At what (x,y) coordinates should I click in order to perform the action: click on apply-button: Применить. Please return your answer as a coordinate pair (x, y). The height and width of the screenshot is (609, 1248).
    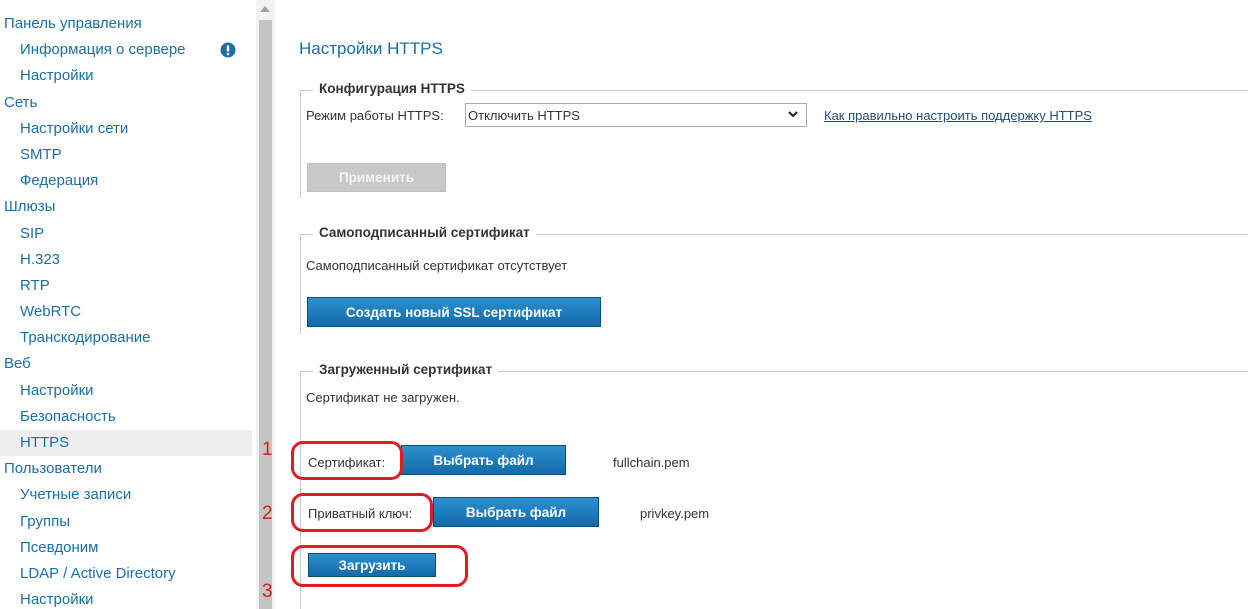
    Looking at the image, I should click on (376, 177).